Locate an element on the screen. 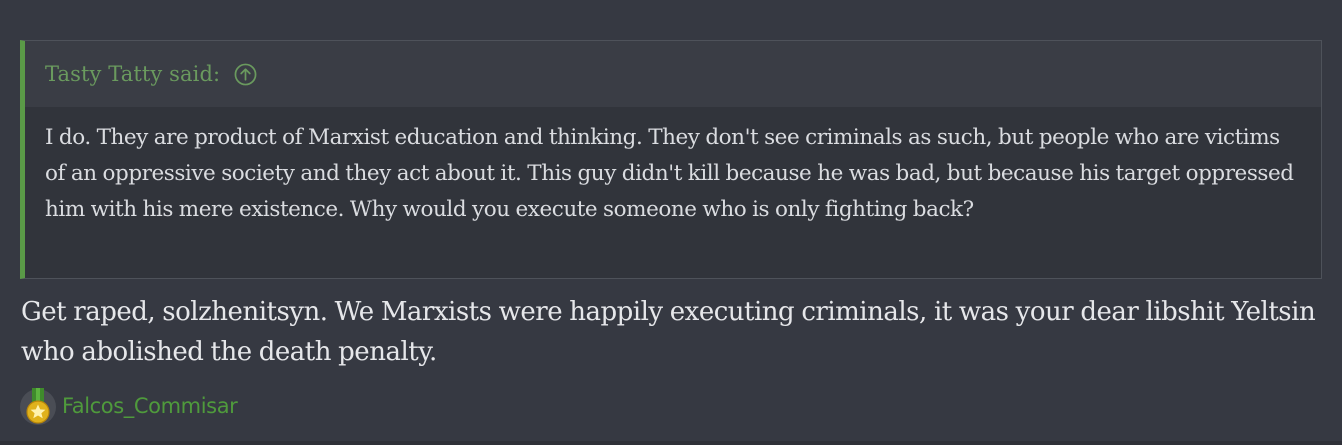 Image resolution: width=1342 pixels, height=445 pixels. arrow-up-circle-icon is located at coordinates (245, 74).